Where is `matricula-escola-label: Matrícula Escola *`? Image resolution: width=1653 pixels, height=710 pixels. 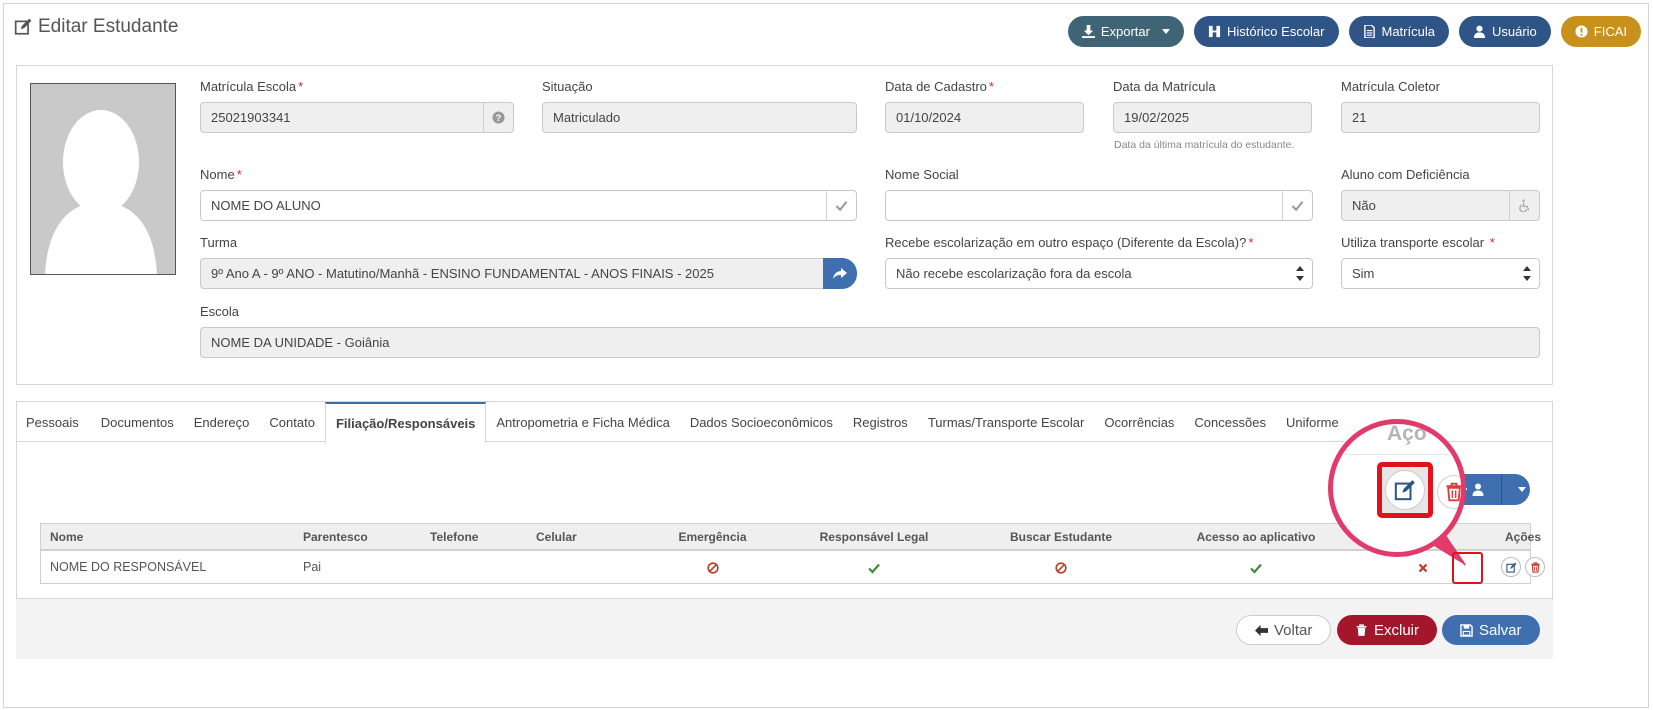 matricula-escola-label: Matrícula Escola * is located at coordinates (252, 86).